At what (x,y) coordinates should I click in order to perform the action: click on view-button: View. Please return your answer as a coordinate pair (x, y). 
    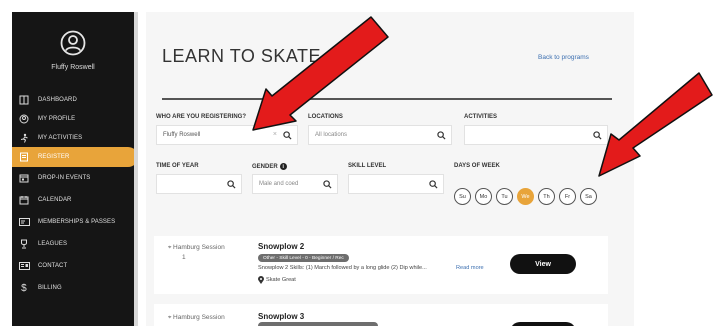
    Looking at the image, I should click on (543, 264).